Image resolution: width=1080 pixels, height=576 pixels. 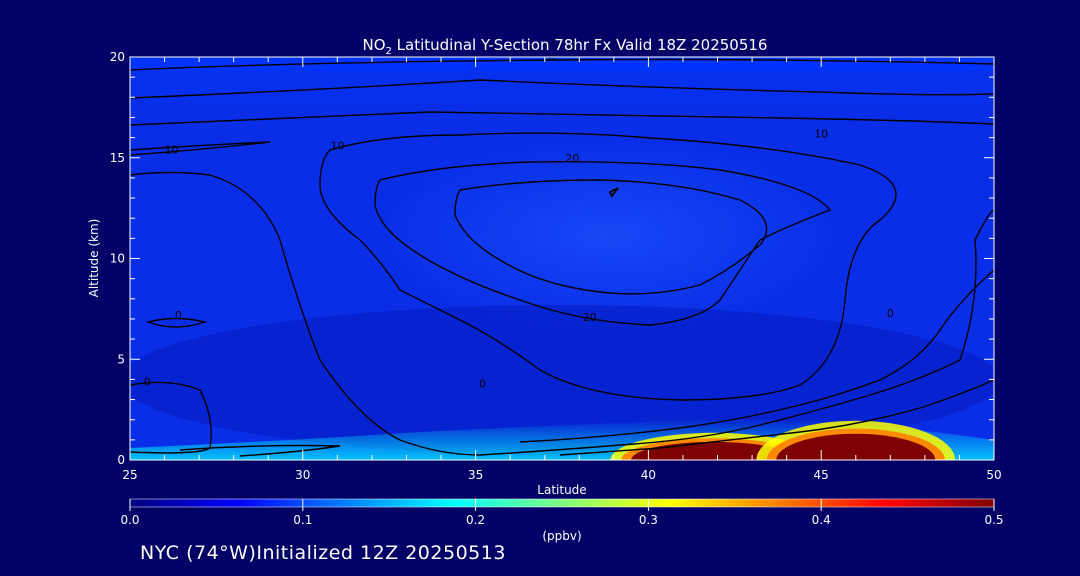 I want to click on field-band-upper, so click(x=562, y=86).